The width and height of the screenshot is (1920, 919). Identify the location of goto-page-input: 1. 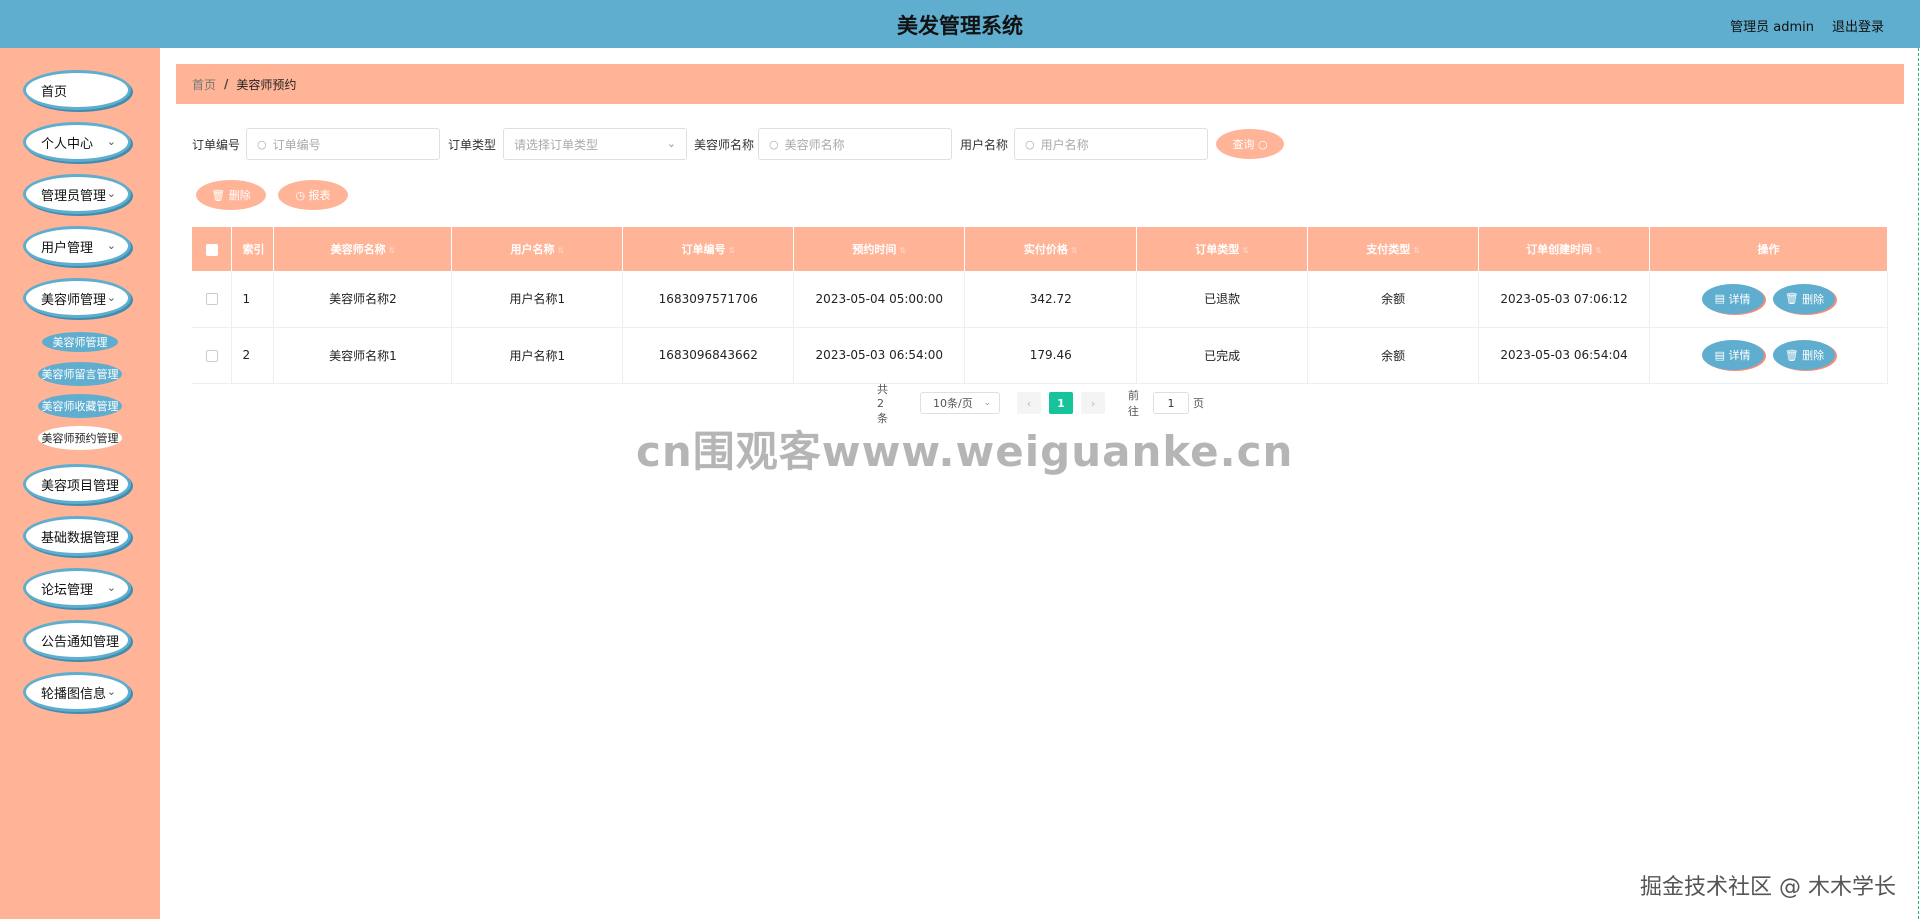
(1171, 403).